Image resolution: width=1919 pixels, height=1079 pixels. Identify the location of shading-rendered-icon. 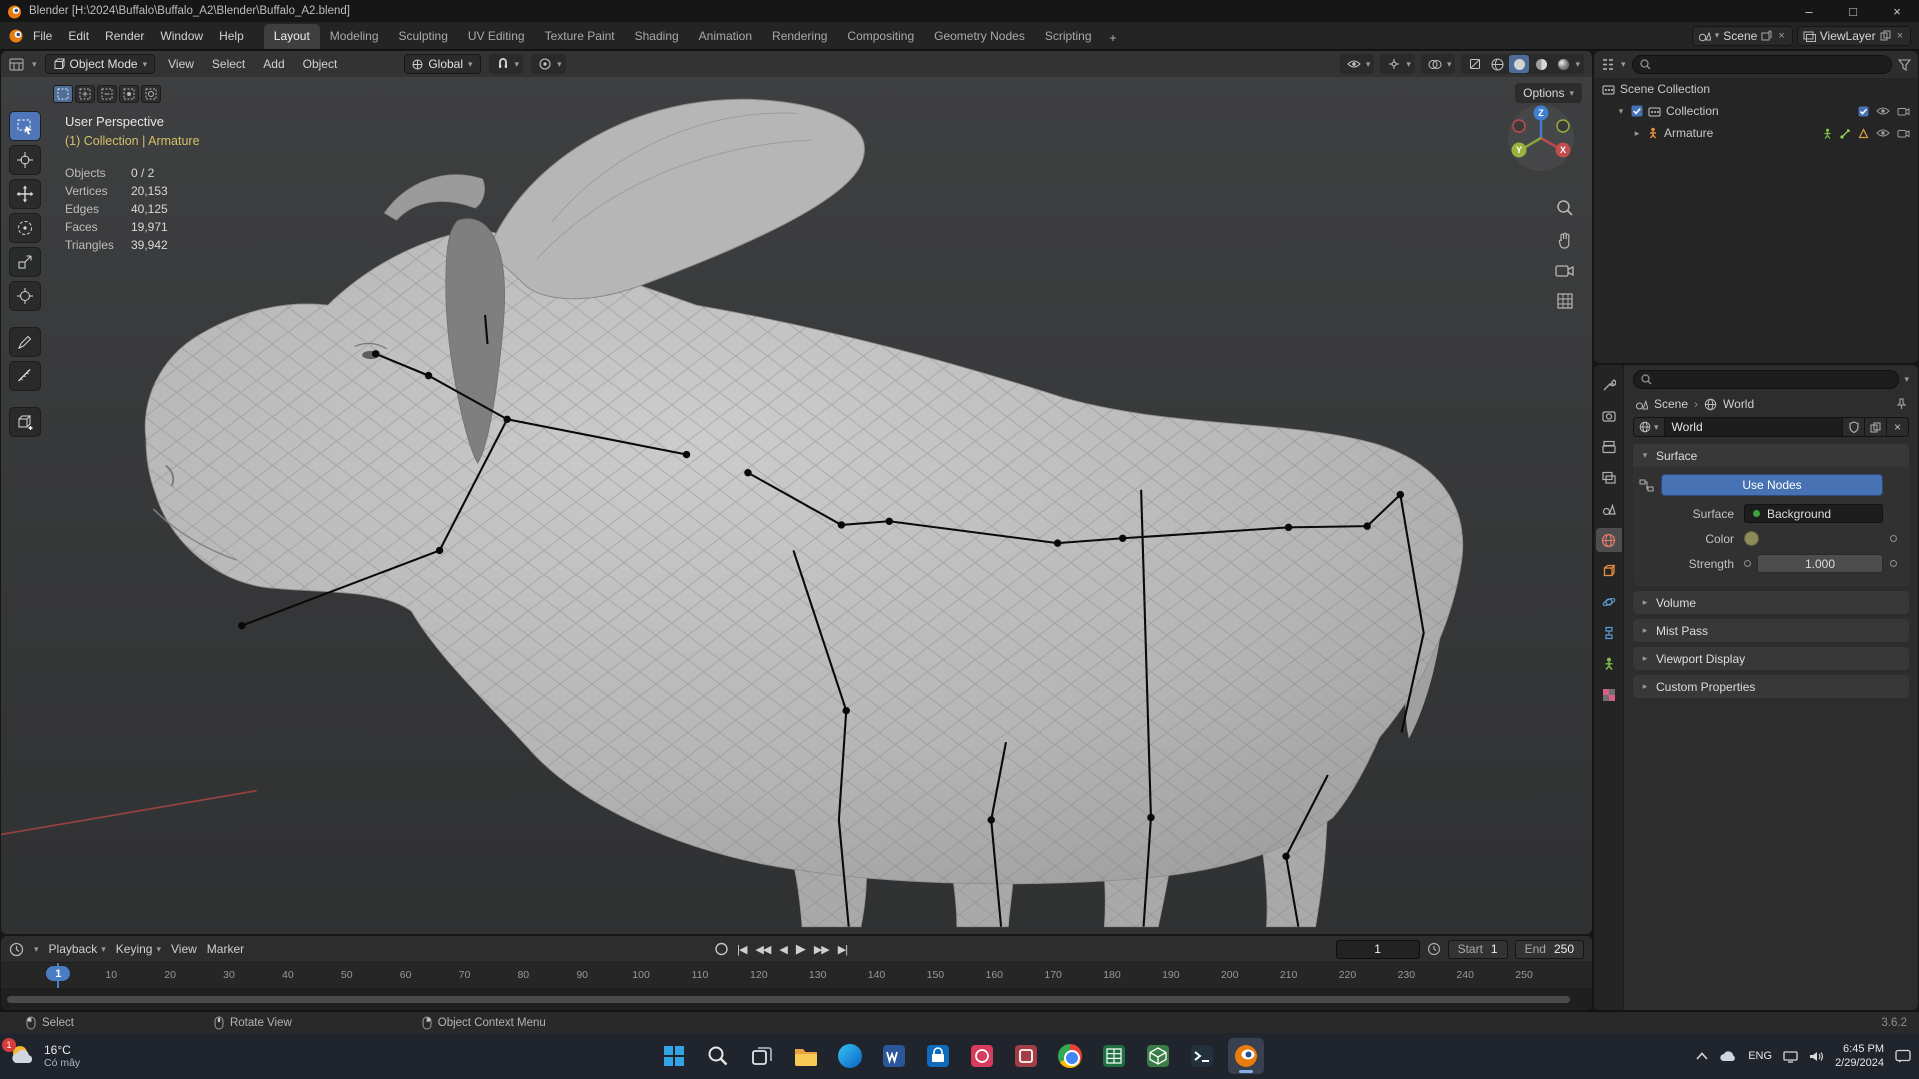
(1563, 64).